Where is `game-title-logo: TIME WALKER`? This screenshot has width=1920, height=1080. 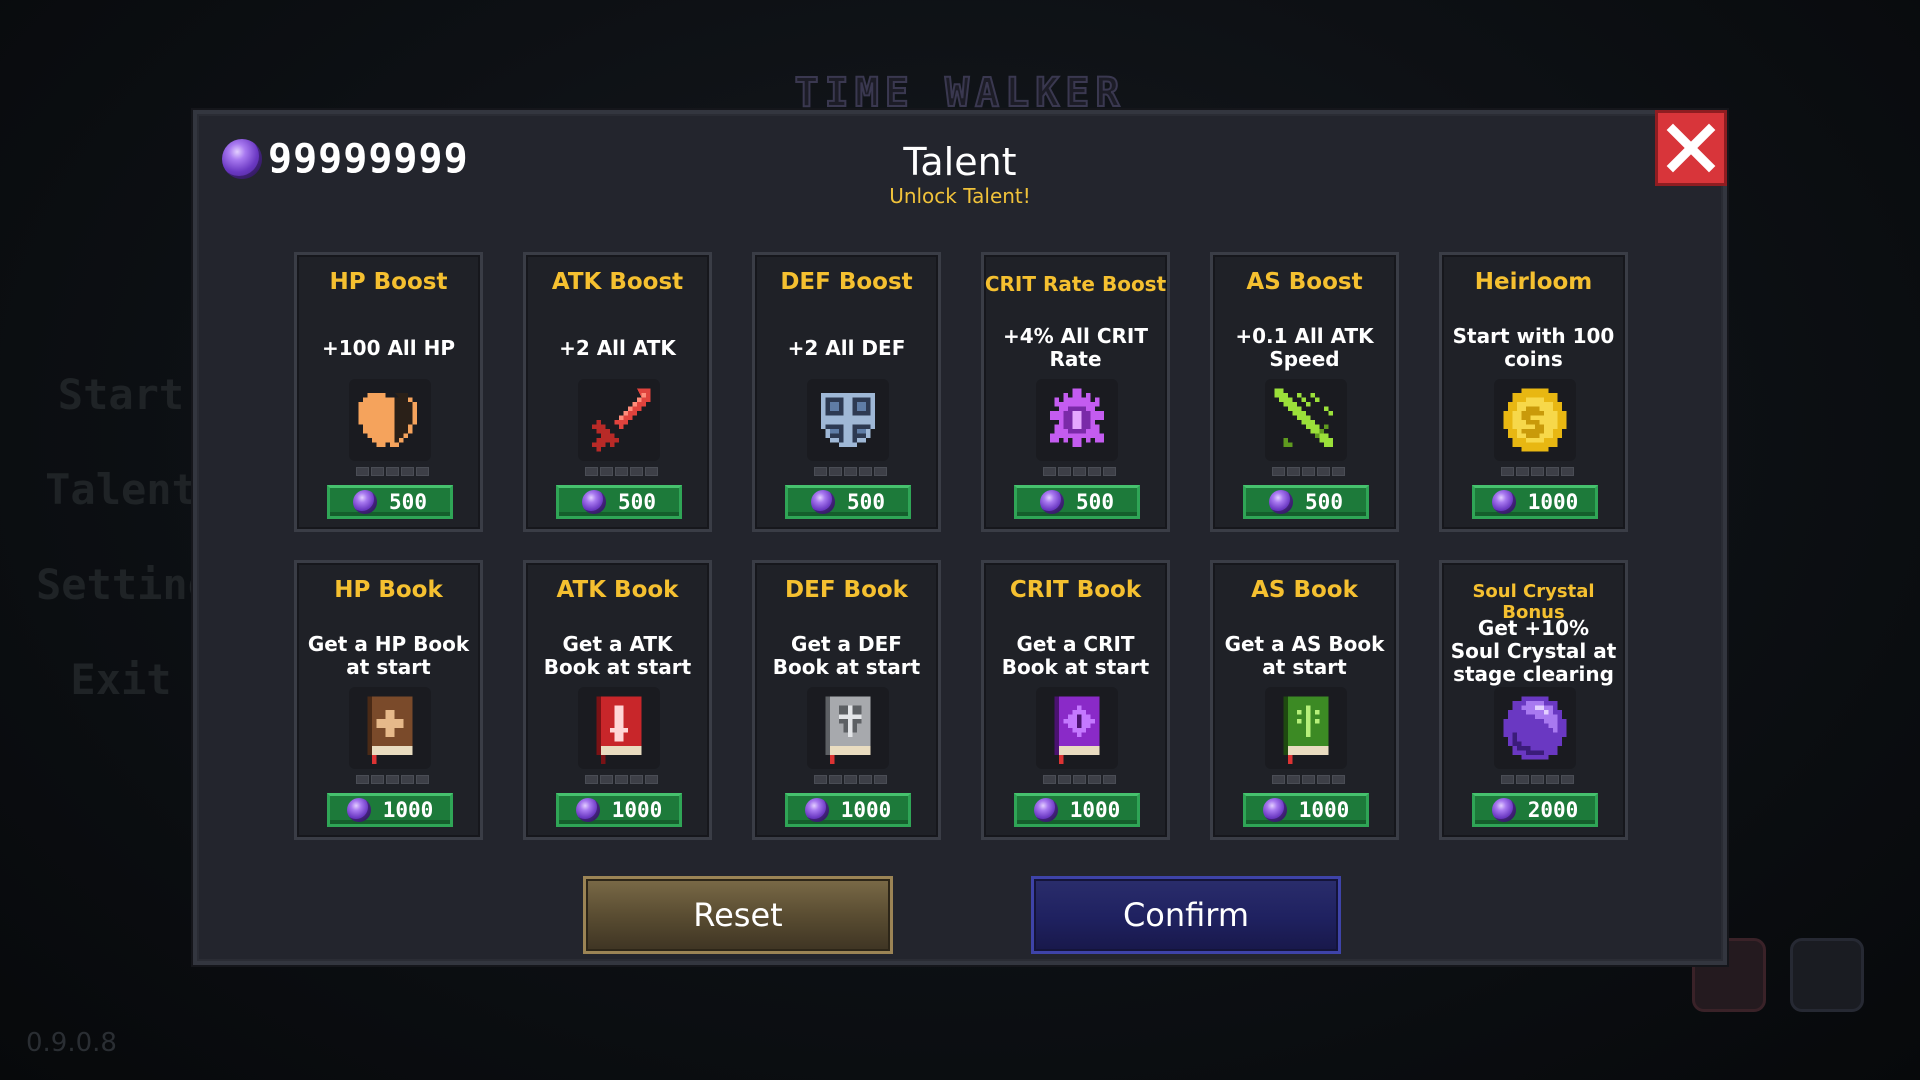 game-title-logo: TIME WALKER is located at coordinates (960, 93).